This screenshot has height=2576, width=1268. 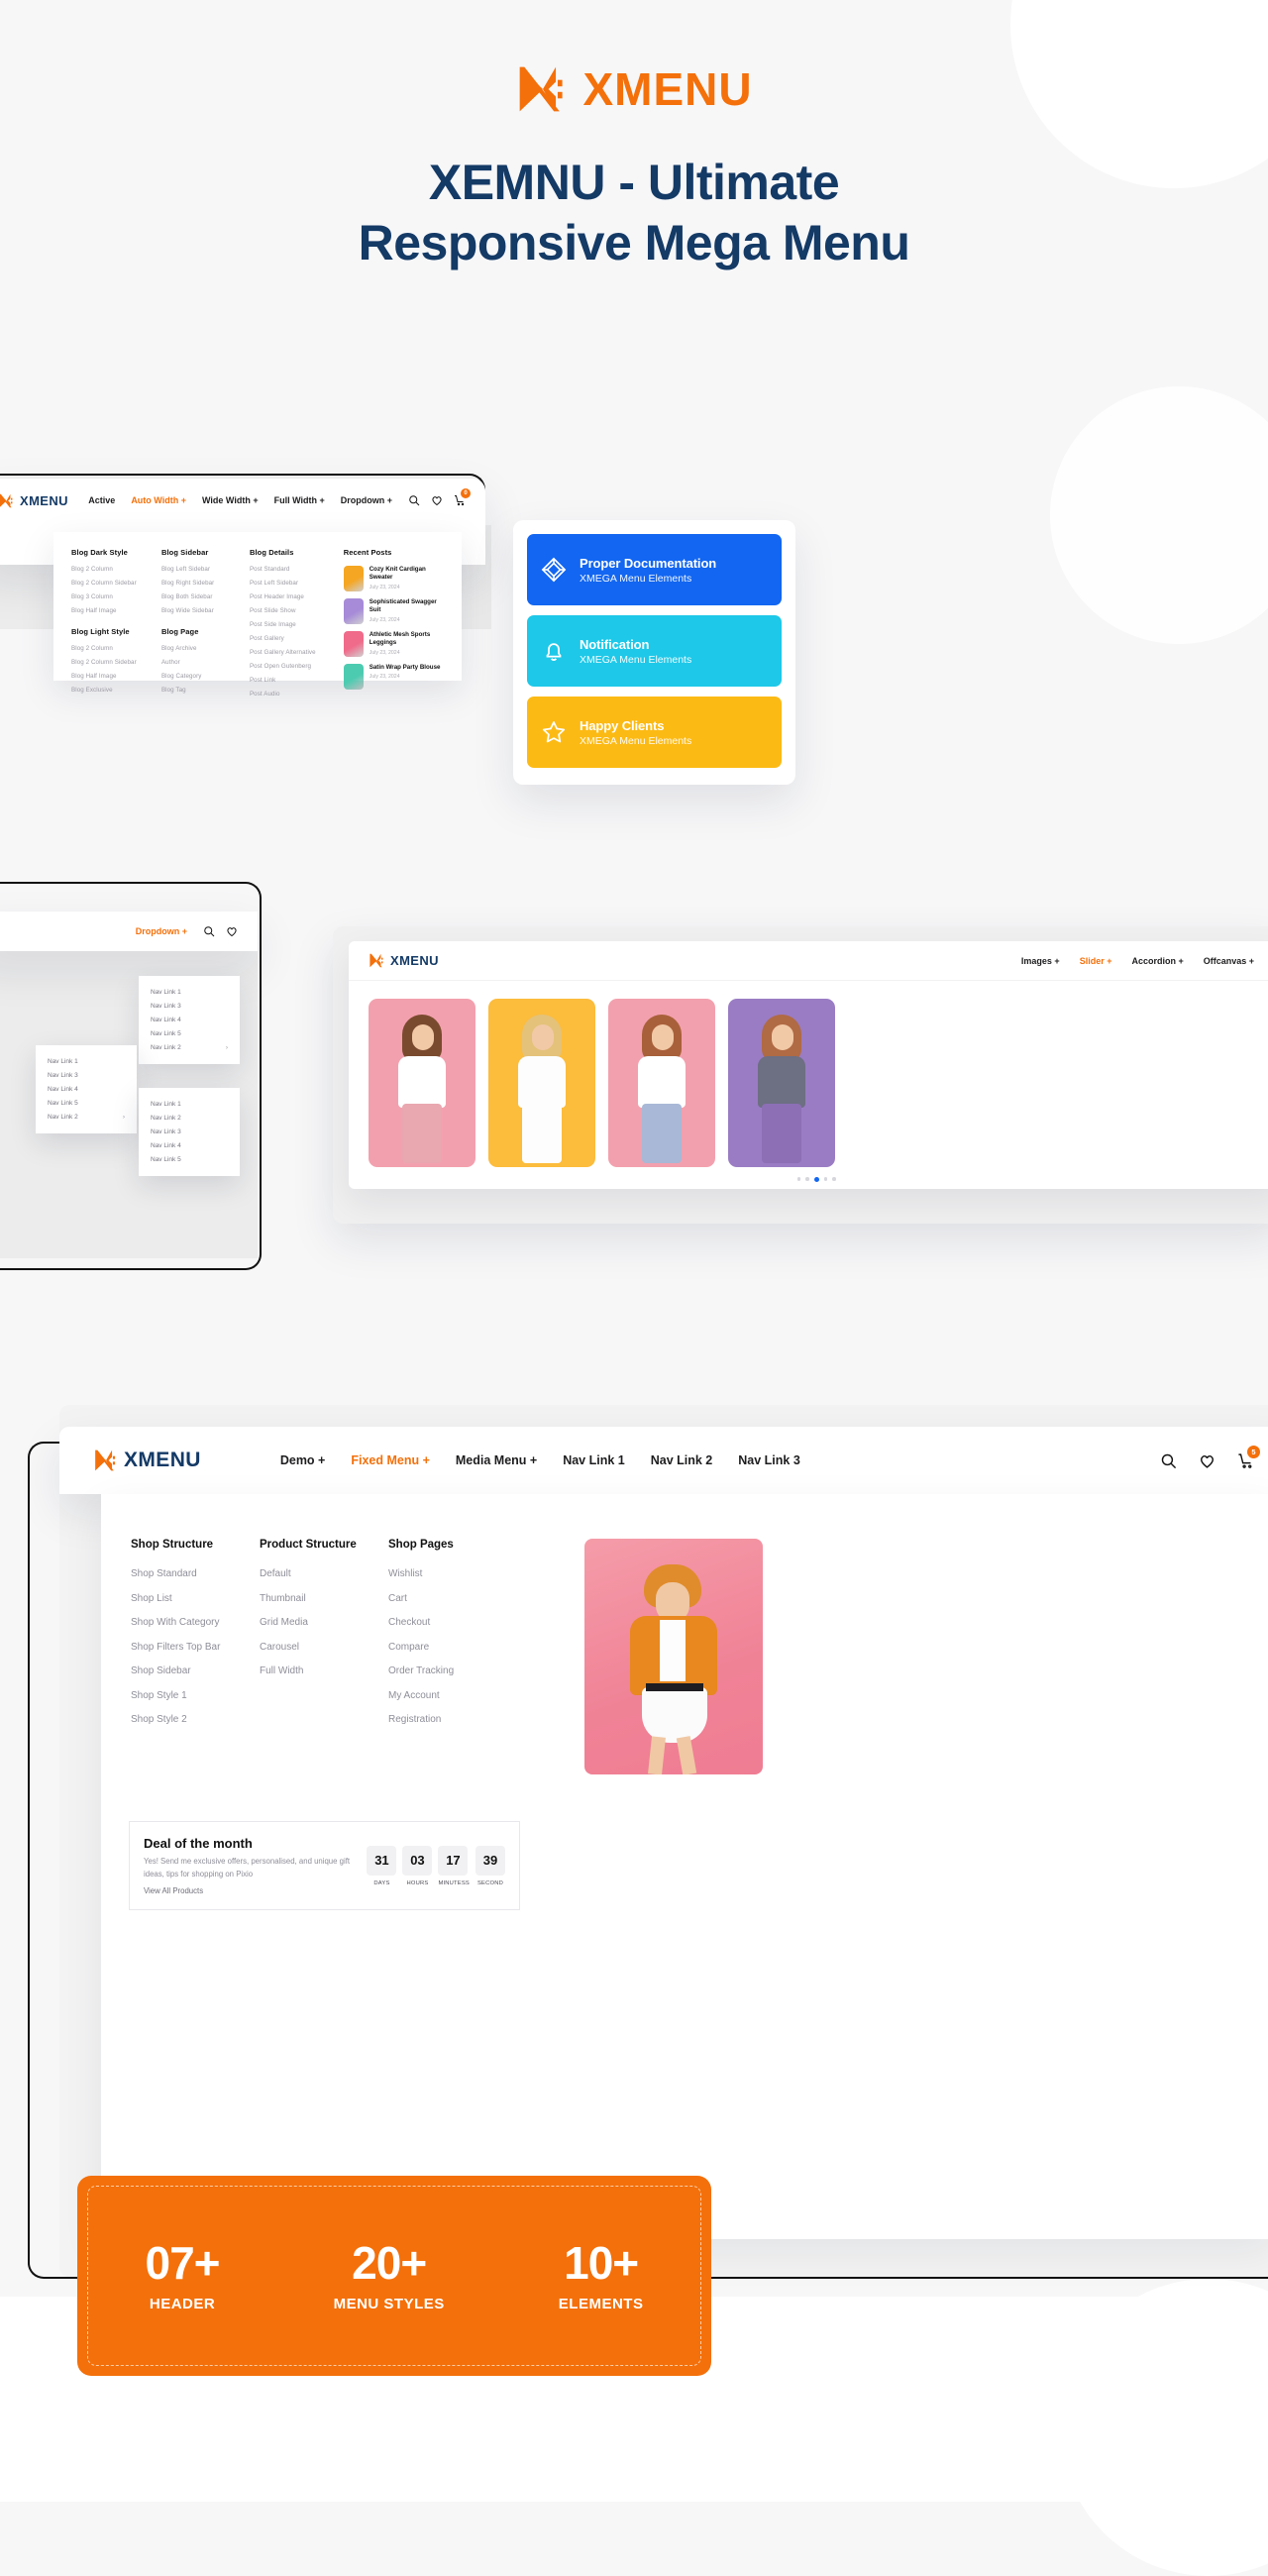 I want to click on menu-item: Blog Right Sidebar, so click(x=205, y=583).